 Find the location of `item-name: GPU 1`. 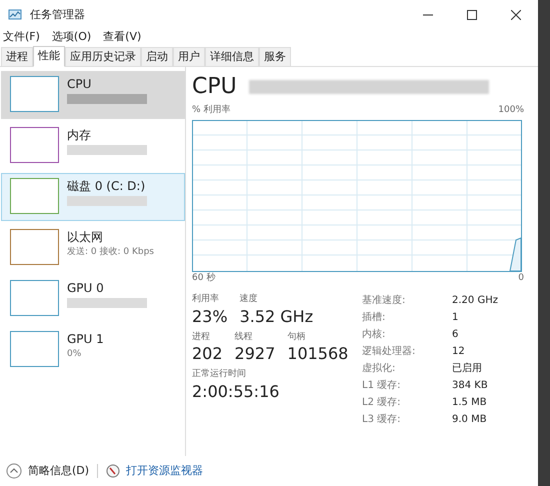

item-name: GPU 1 is located at coordinates (85, 339).